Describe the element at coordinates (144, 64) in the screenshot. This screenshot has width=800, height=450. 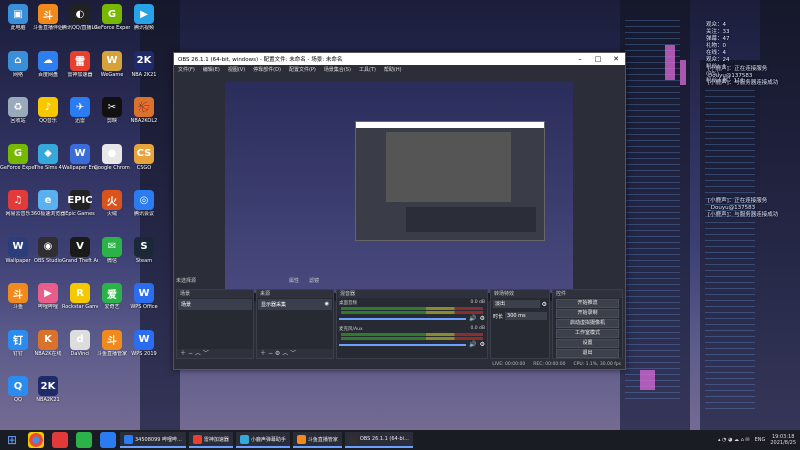
I see `desktop-icon: 2K NBA 2K21` at that location.